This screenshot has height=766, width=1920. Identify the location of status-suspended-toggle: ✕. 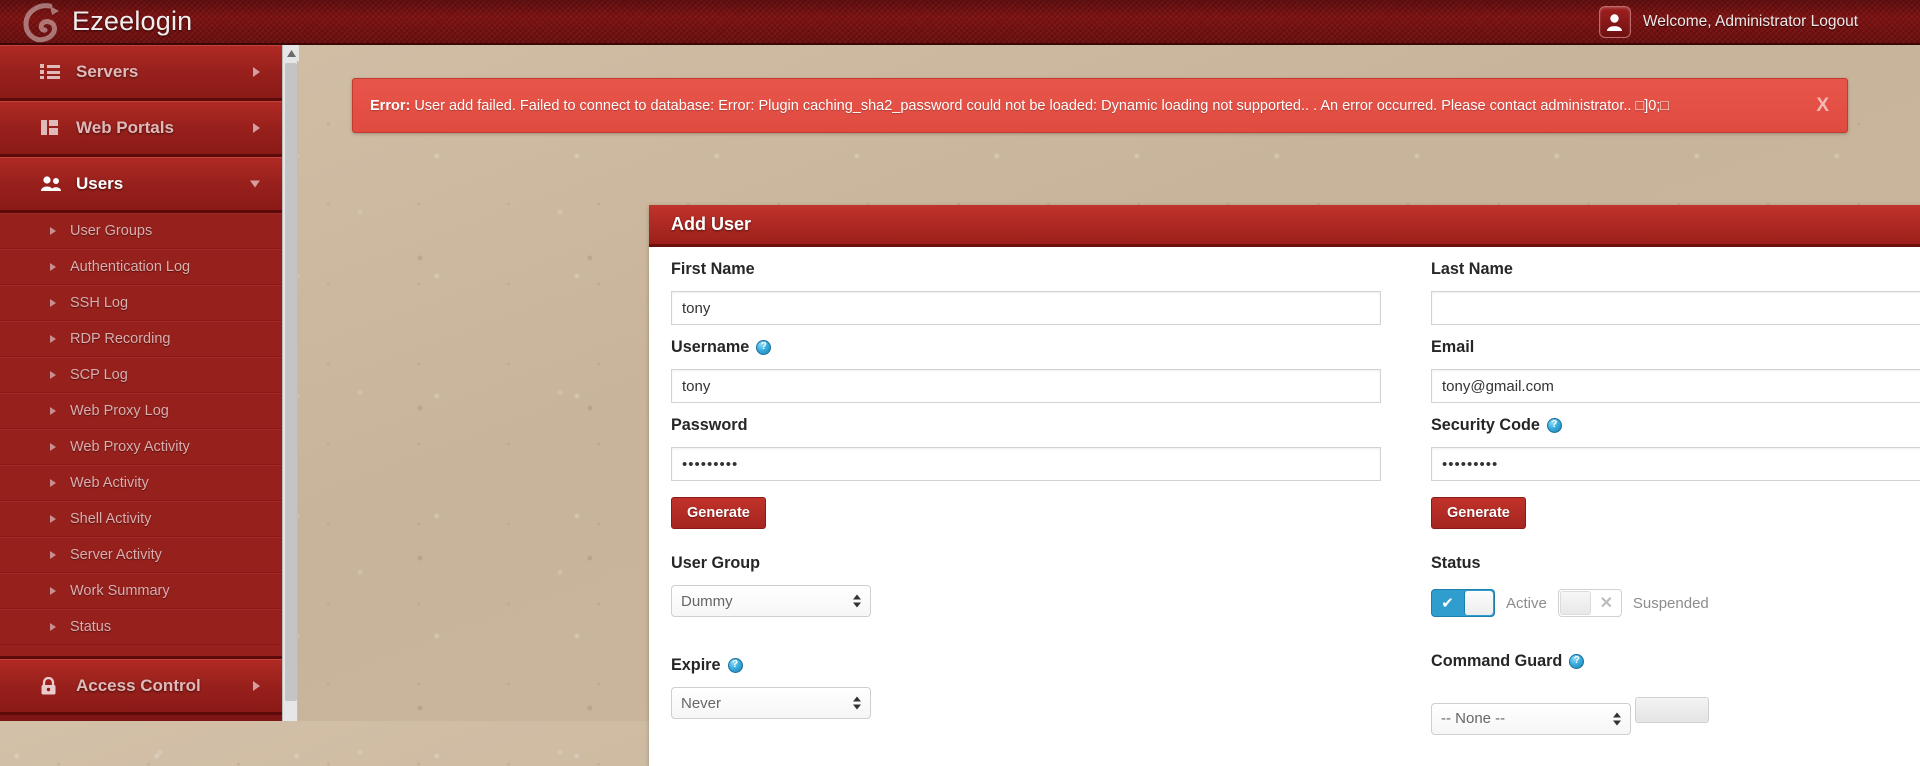
(1589, 603).